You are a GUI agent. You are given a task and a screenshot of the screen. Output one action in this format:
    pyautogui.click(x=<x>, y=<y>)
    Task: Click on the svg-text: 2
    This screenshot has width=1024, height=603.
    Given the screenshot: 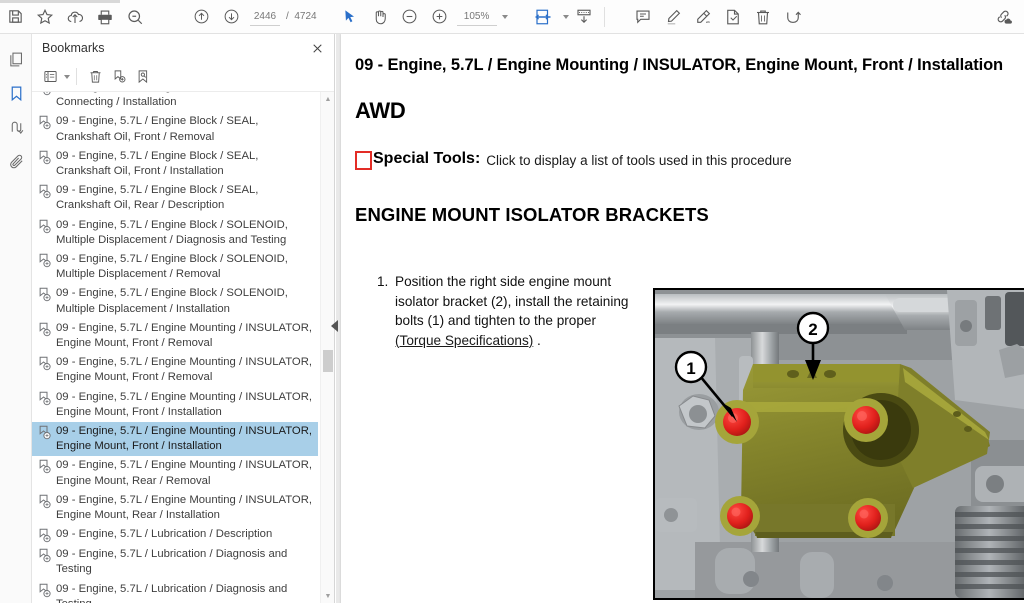 What is the action you would take?
    pyautogui.click(x=812, y=329)
    